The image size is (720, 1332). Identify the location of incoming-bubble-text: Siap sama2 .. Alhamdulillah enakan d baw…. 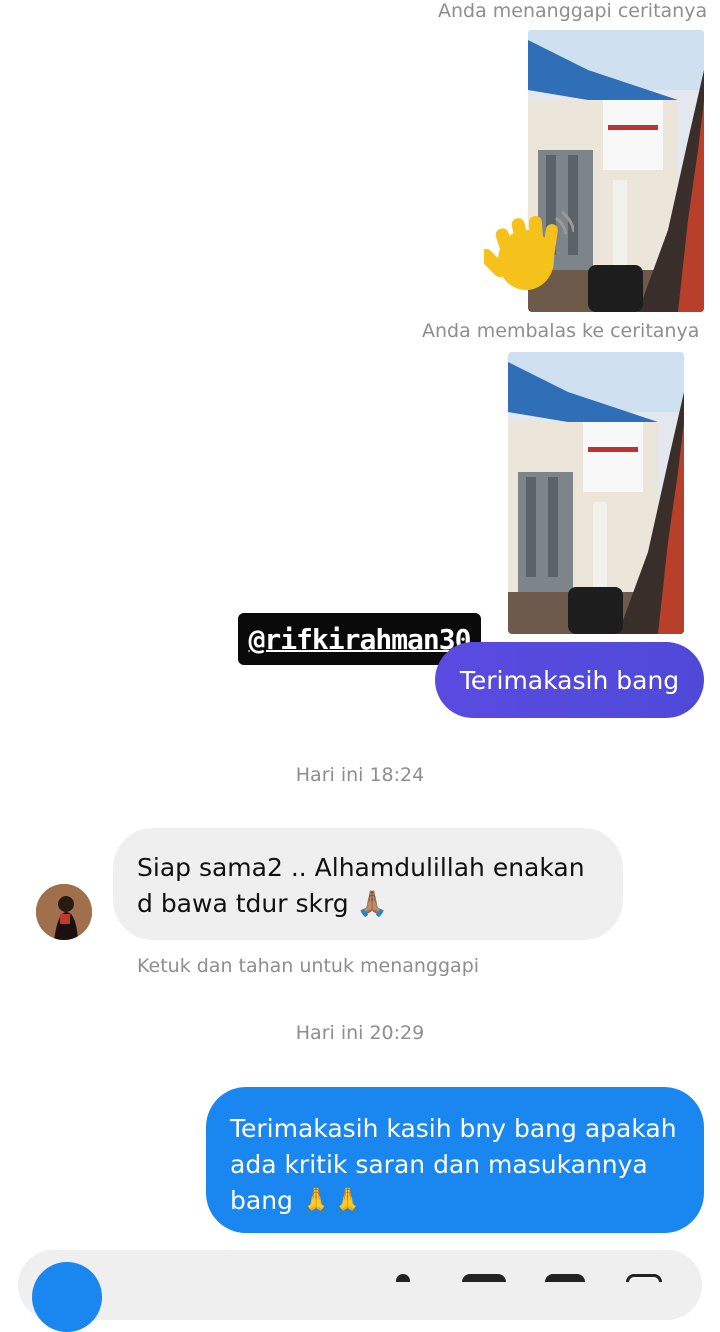
(361, 885).